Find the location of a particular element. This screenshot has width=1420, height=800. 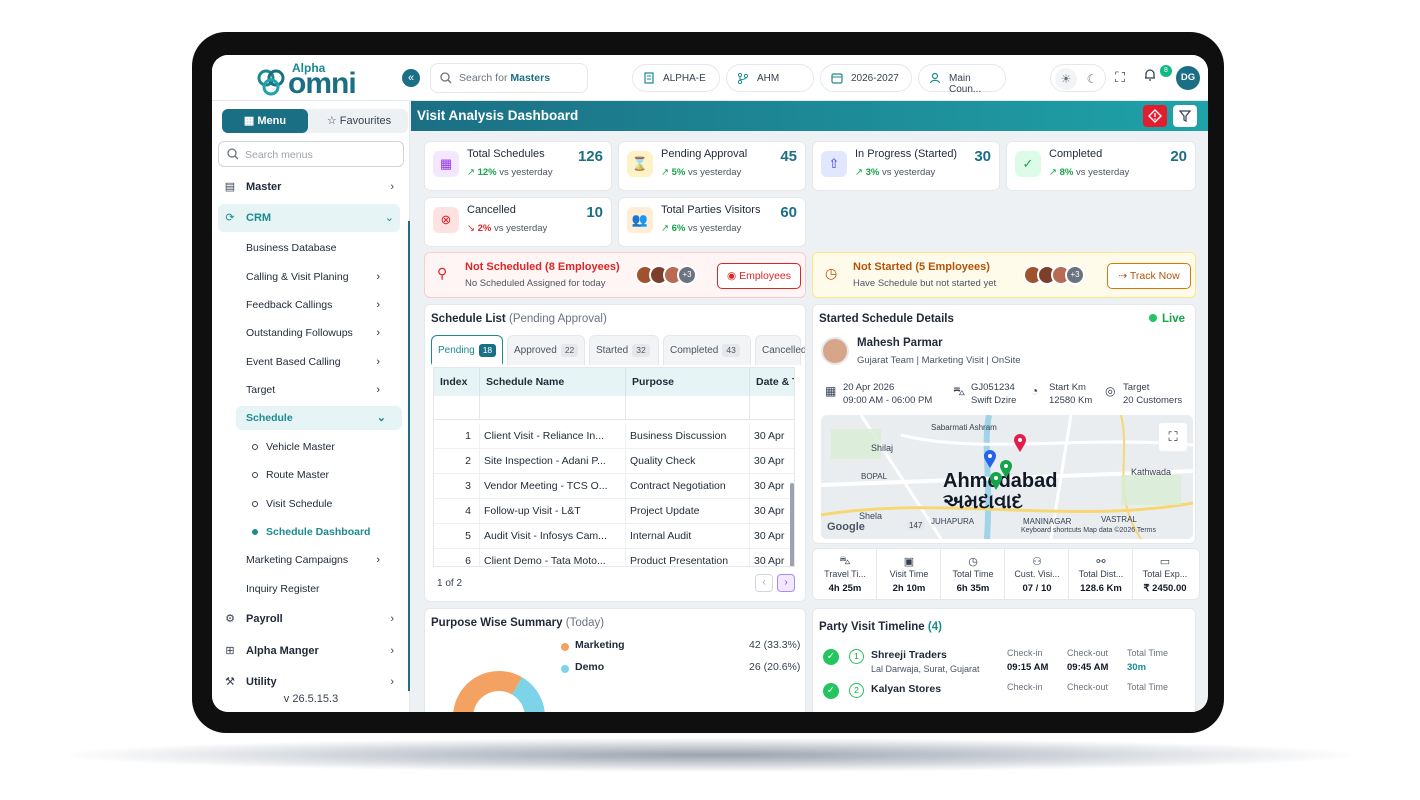

sun-icon: ☀ is located at coordinates (1066, 79).